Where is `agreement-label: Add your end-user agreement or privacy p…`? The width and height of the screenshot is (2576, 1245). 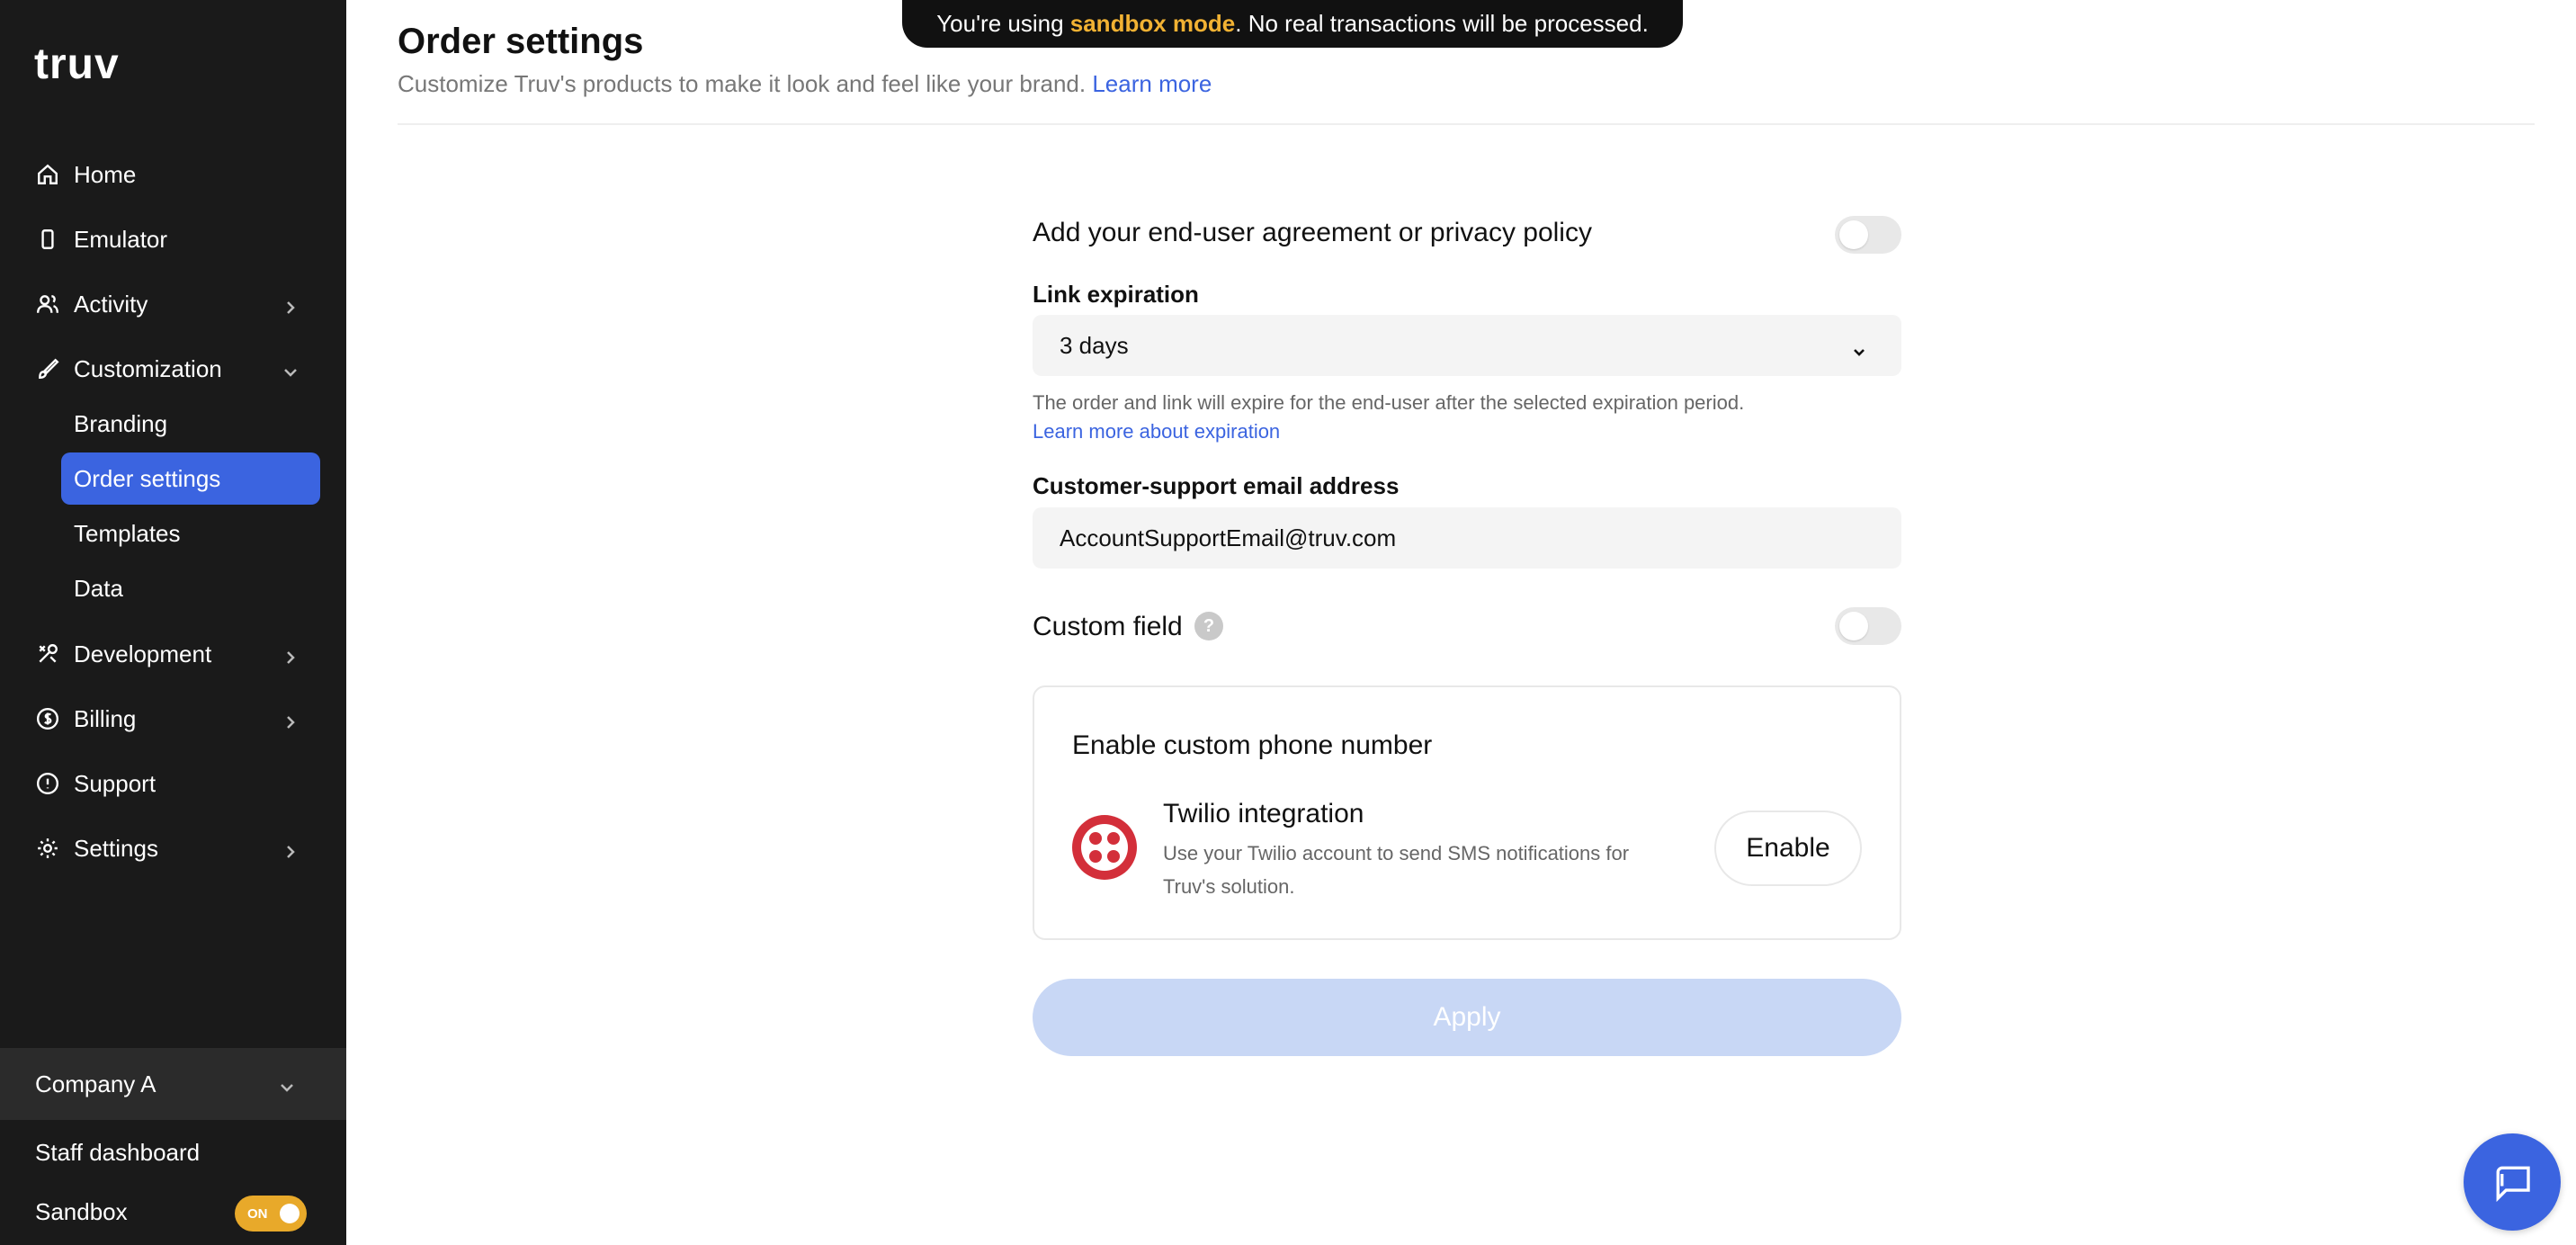
agreement-label: Add your end-user agreement or privacy p… is located at coordinates (1312, 232).